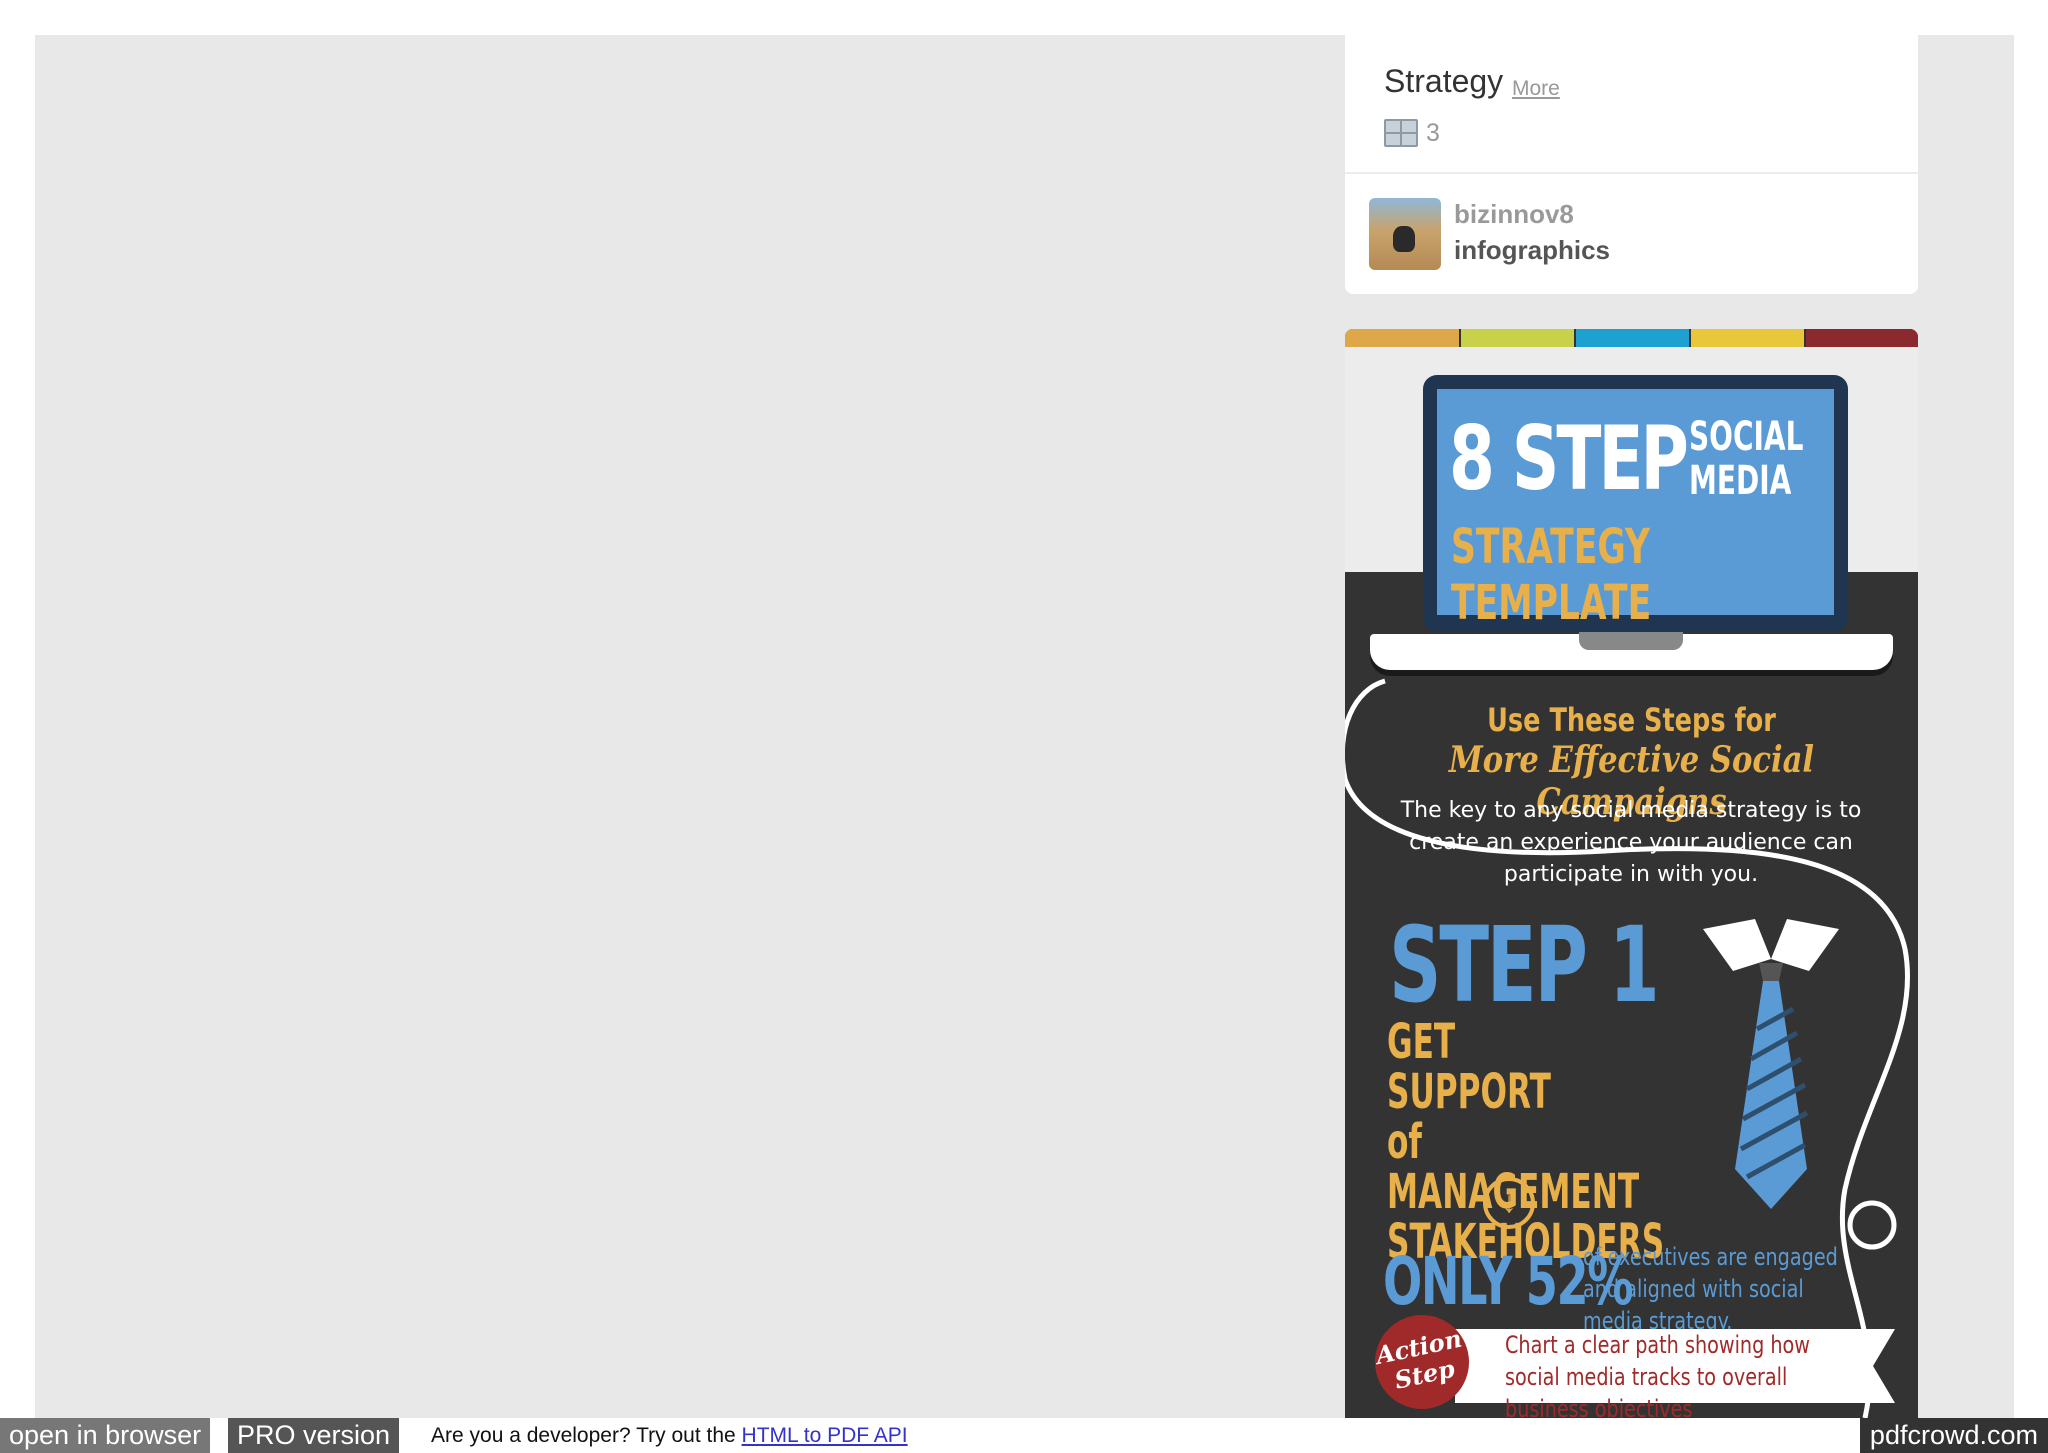 This screenshot has width=2048, height=1453. I want to click on screen-subtitle: SOCIAL MEDIA, so click(1746, 459).